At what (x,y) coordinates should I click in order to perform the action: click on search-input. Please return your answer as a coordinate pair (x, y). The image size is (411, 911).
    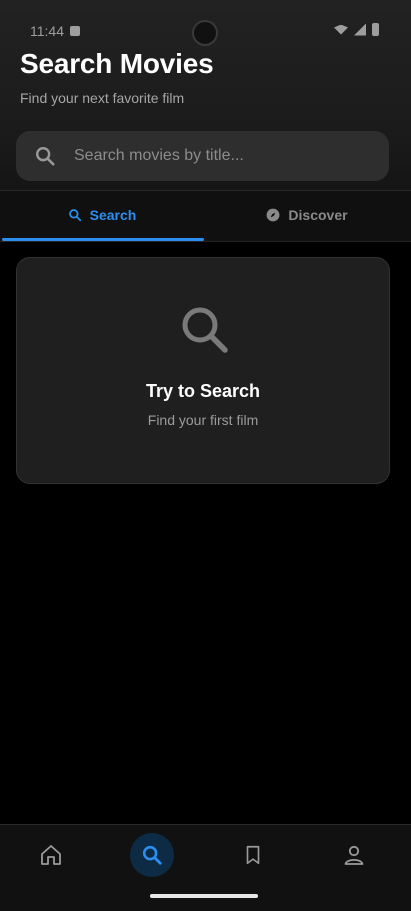
    Looking at the image, I should click on (219, 156).